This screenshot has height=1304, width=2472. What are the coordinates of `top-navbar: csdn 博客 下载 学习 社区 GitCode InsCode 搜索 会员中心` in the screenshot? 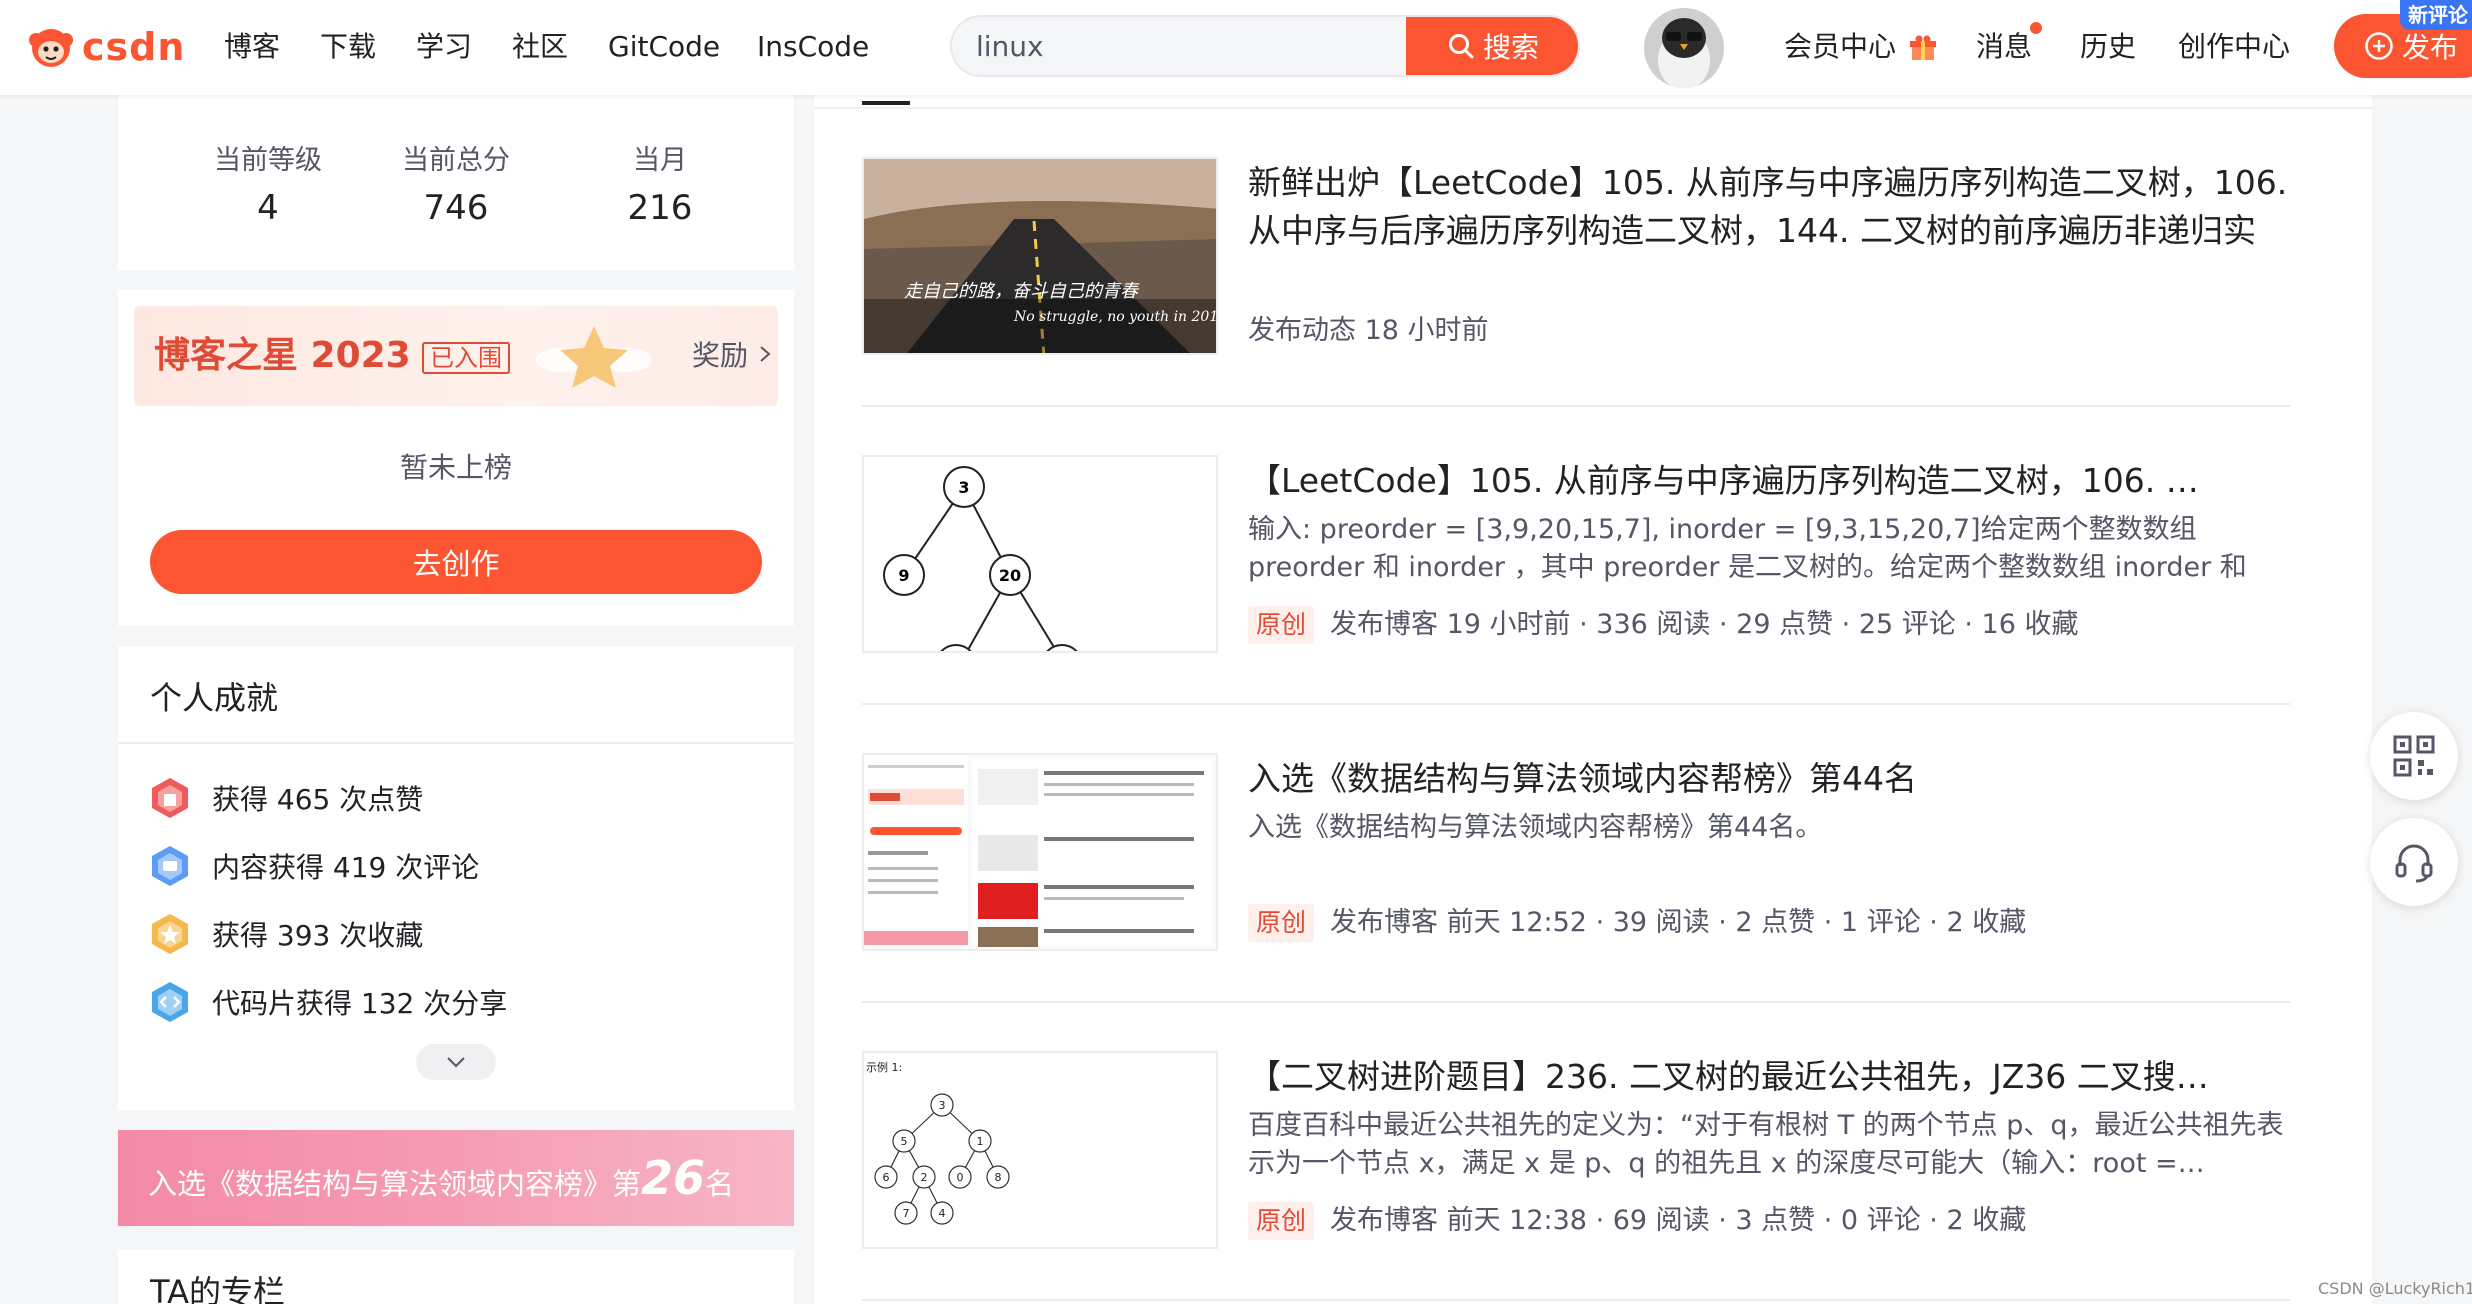 It's located at (1236, 47).